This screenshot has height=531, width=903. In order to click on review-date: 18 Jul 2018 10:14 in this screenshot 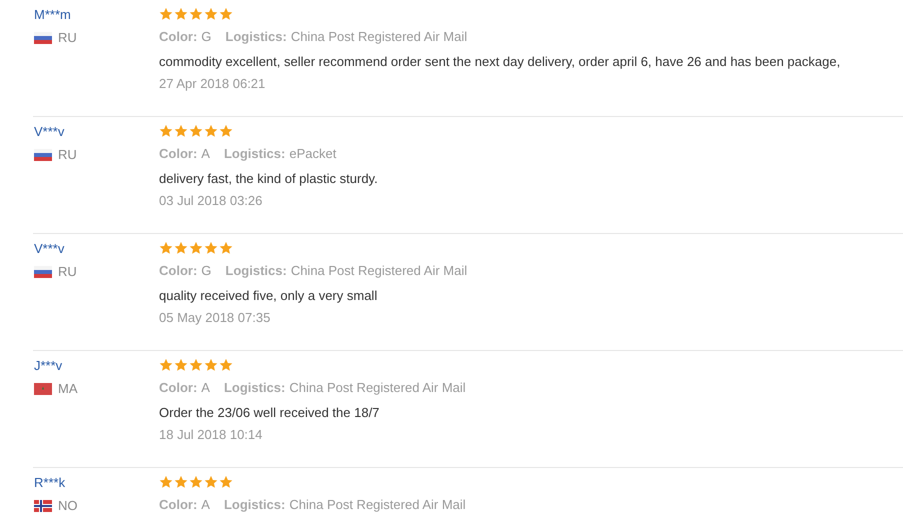, I will do `click(211, 435)`.